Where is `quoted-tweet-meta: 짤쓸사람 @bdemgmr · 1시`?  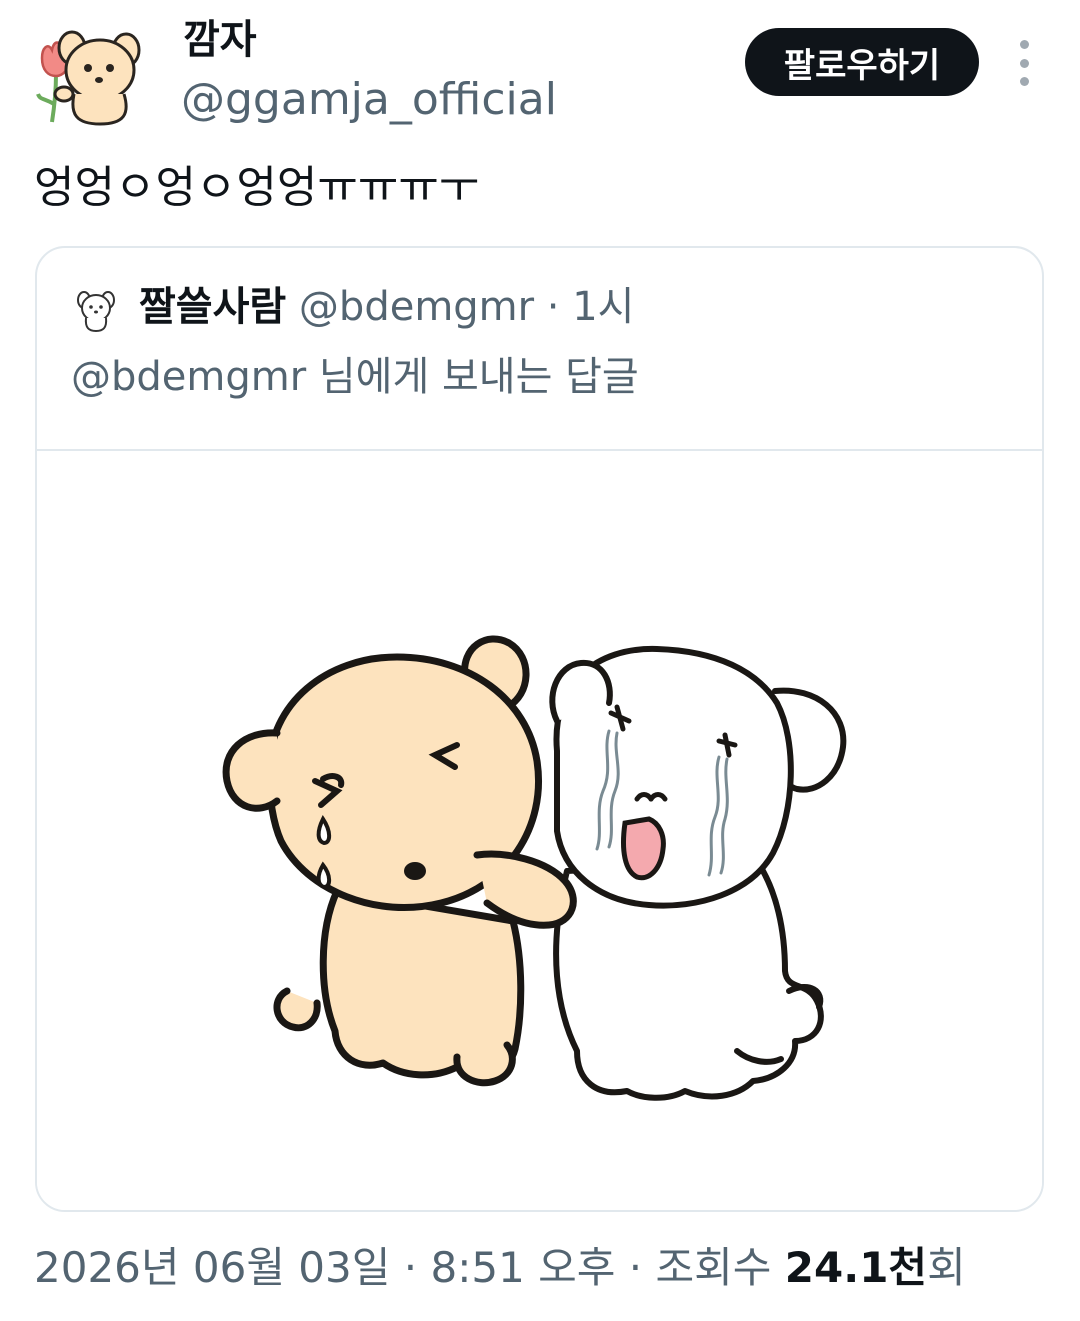 quoted-tweet-meta: 짤쓸사람 @bdemgmr · 1시 is located at coordinates (386, 307).